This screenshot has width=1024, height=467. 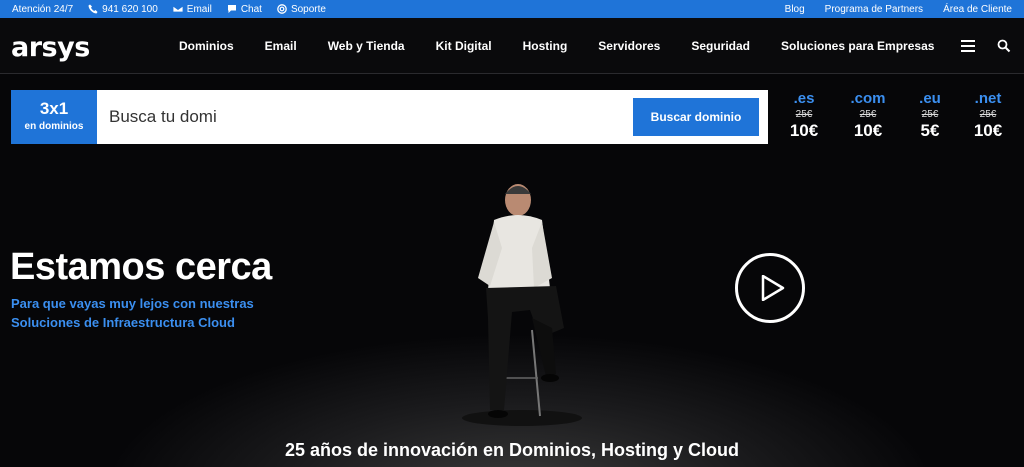 I want to click on hero-headline: Estamos cerca, so click(x=141, y=267).